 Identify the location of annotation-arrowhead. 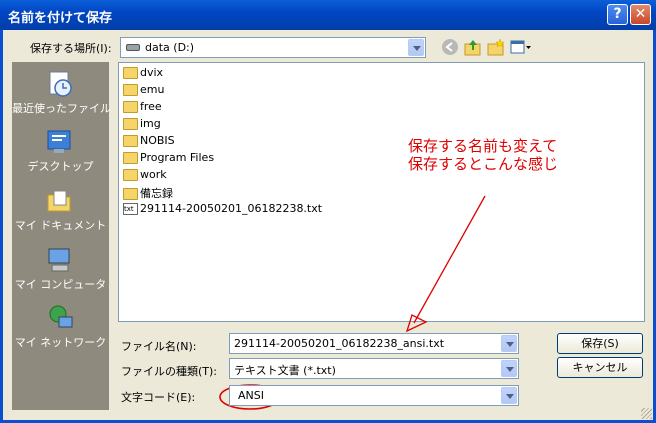
(416, 323).